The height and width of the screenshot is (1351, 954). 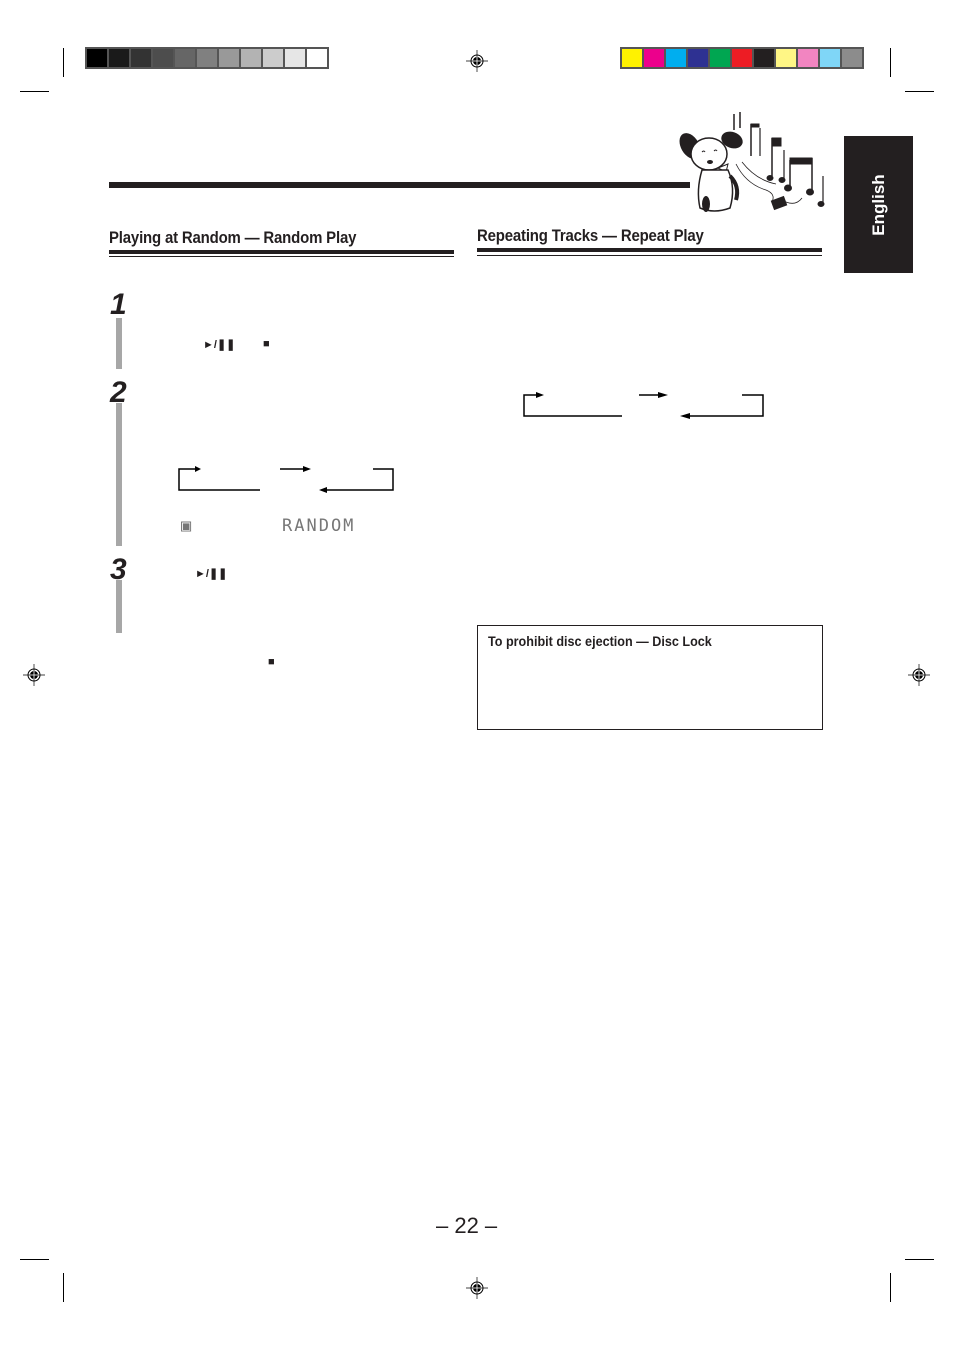 I want to click on mode-cycle-diagram, so click(x=286, y=479).